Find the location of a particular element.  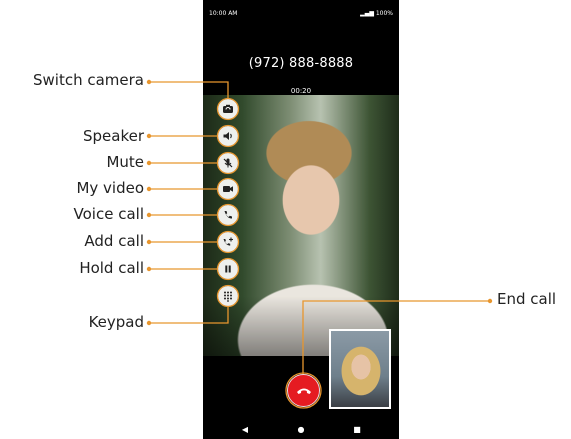

dot-mute is located at coordinates (149, 163).